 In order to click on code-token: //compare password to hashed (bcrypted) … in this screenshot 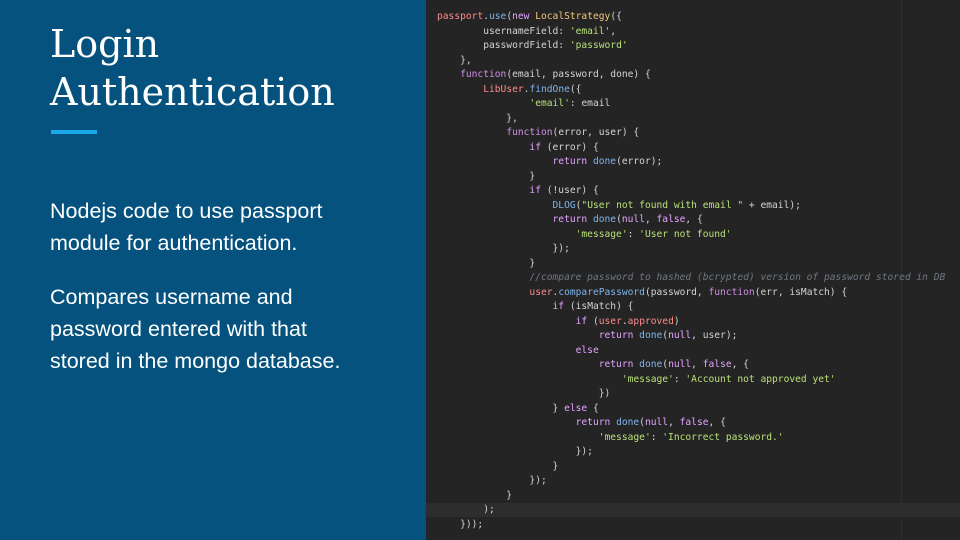, I will do `click(737, 277)`.